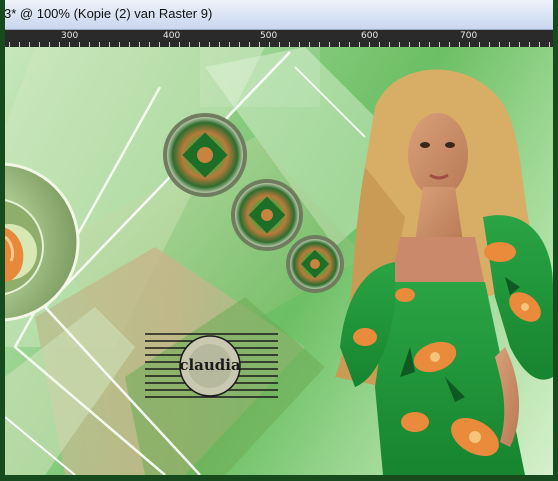  I want to click on ruler-label-400: 400, so click(172, 36).